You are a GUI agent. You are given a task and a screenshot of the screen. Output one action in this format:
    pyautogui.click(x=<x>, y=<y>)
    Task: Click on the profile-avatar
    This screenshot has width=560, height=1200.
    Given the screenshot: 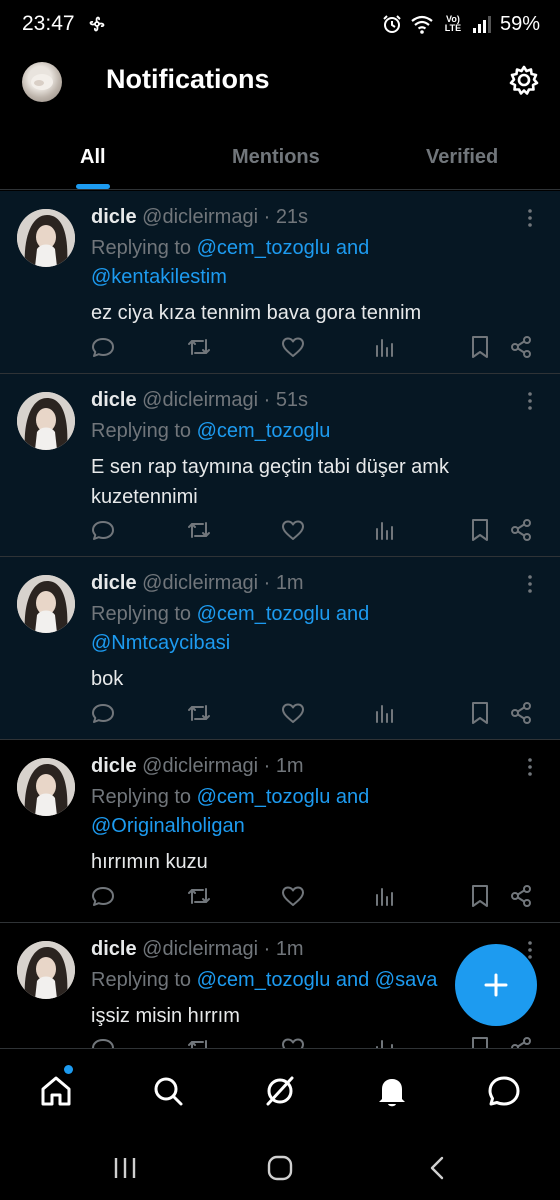 What is the action you would take?
    pyautogui.click(x=42, y=82)
    